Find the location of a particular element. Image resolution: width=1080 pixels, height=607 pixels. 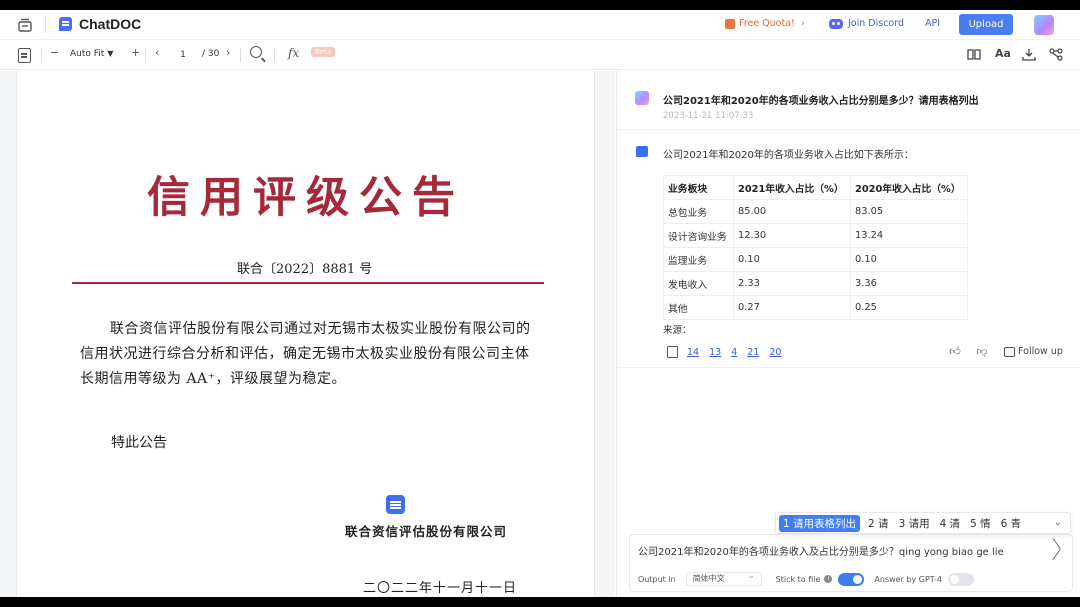

table-cell: 监理业务 is located at coordinates (698, 259).